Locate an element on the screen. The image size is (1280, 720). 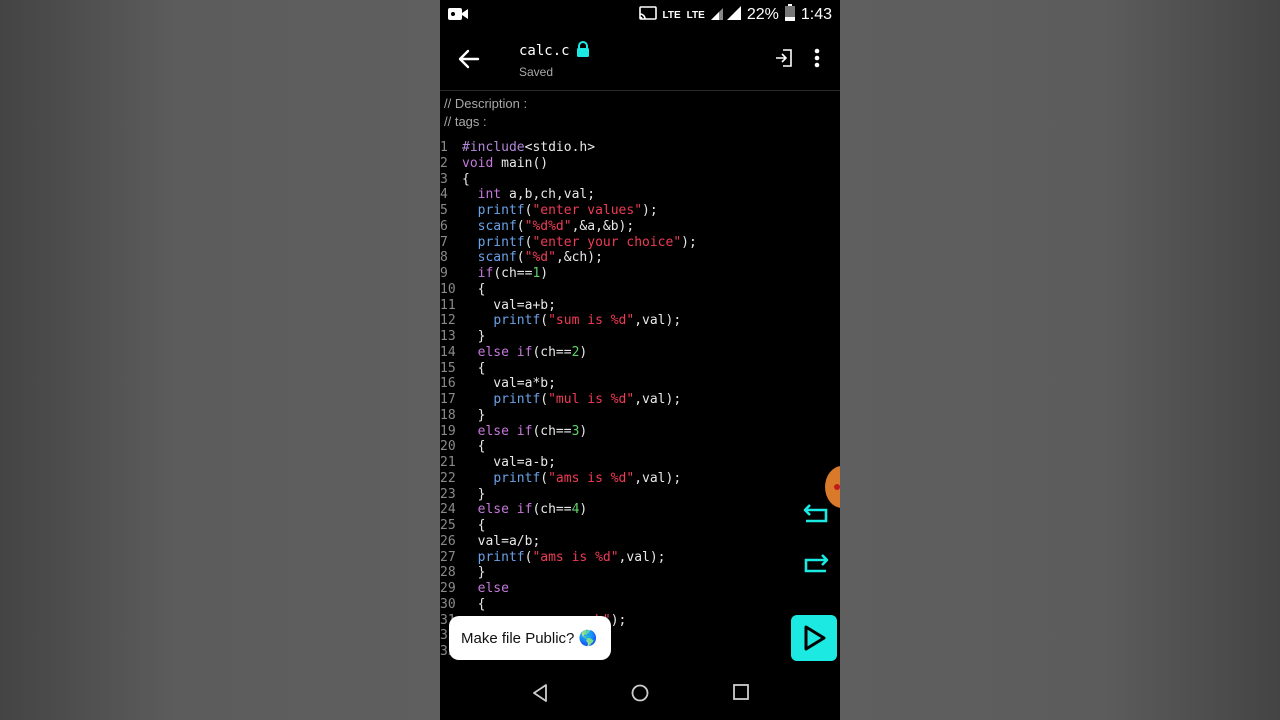
code-text: scanf("%d%d",&a,&b); is located at coordinates (548, 227).